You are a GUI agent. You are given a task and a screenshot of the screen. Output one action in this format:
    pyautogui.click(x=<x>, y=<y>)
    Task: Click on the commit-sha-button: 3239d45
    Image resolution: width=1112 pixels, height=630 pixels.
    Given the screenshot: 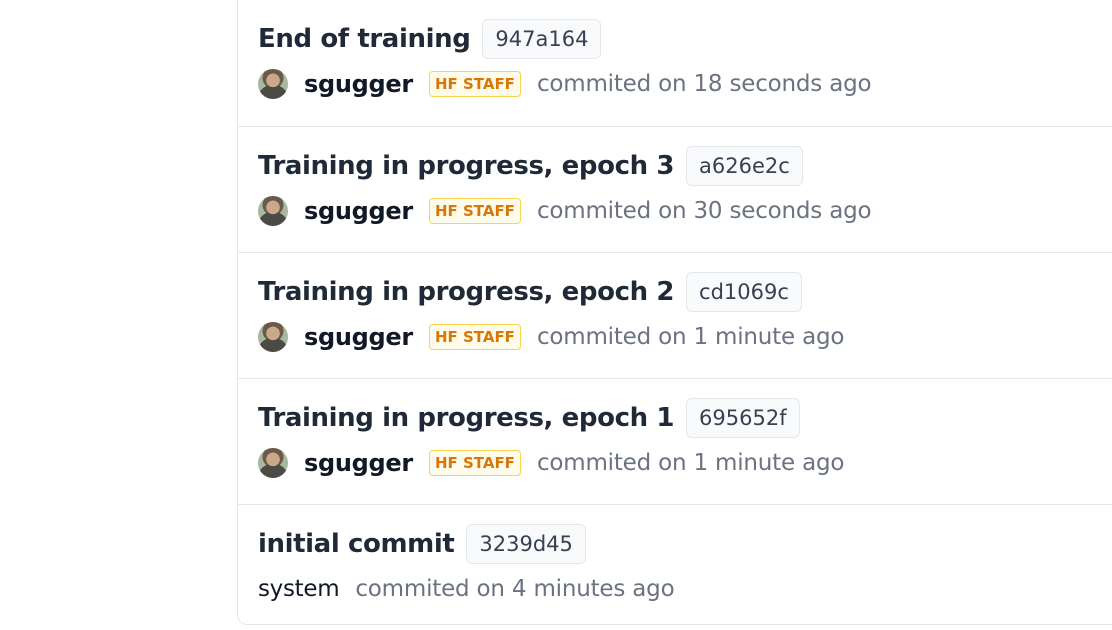 What is the action you would take?
    pyautogui.click(x=526, y=544)
    